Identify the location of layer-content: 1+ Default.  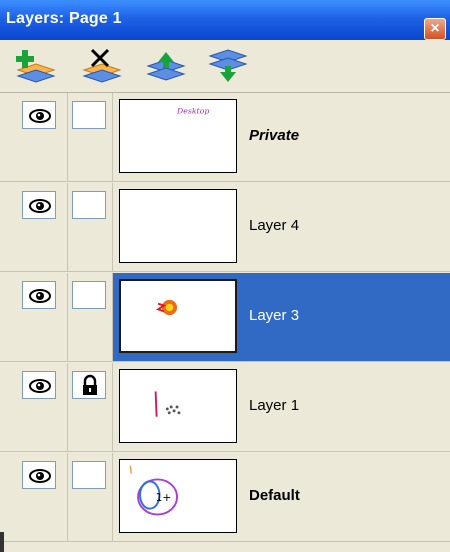
(281, 497).